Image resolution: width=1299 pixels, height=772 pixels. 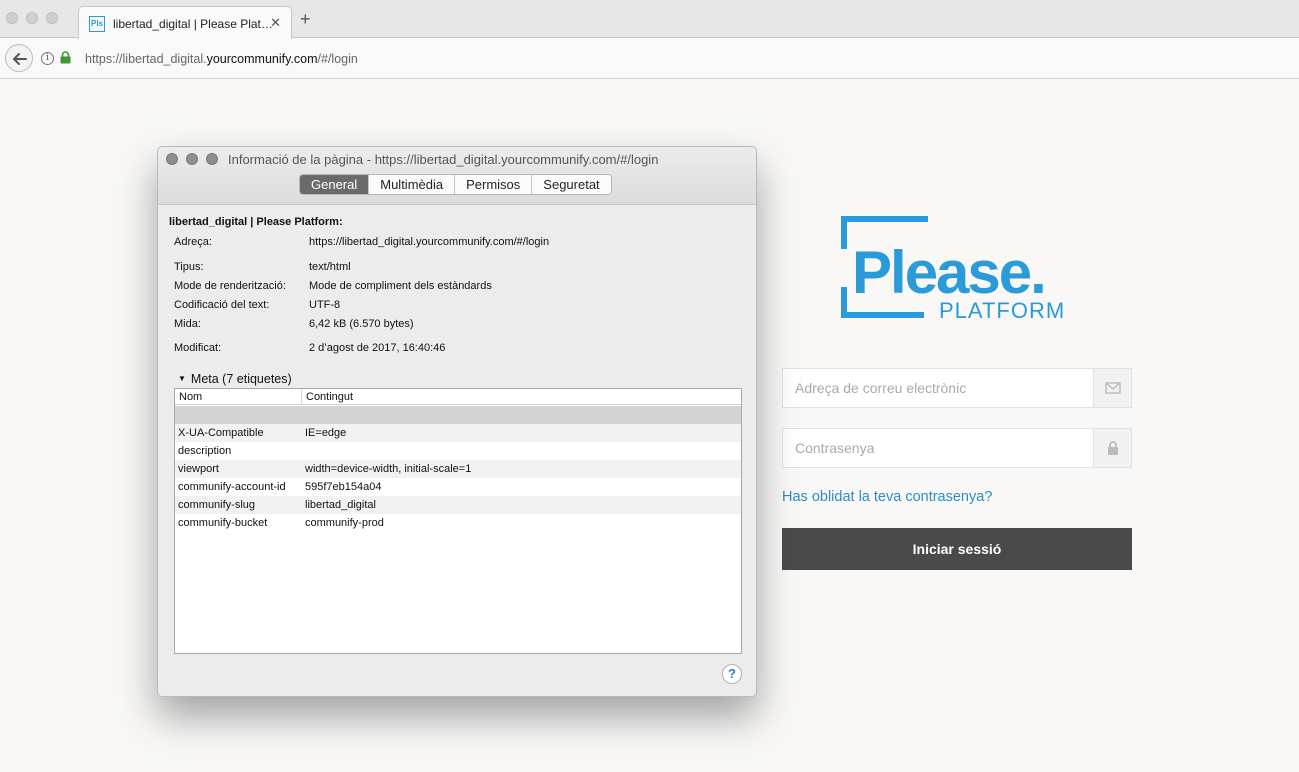 I want to click on email-addon, so click(x=1112, y=388).